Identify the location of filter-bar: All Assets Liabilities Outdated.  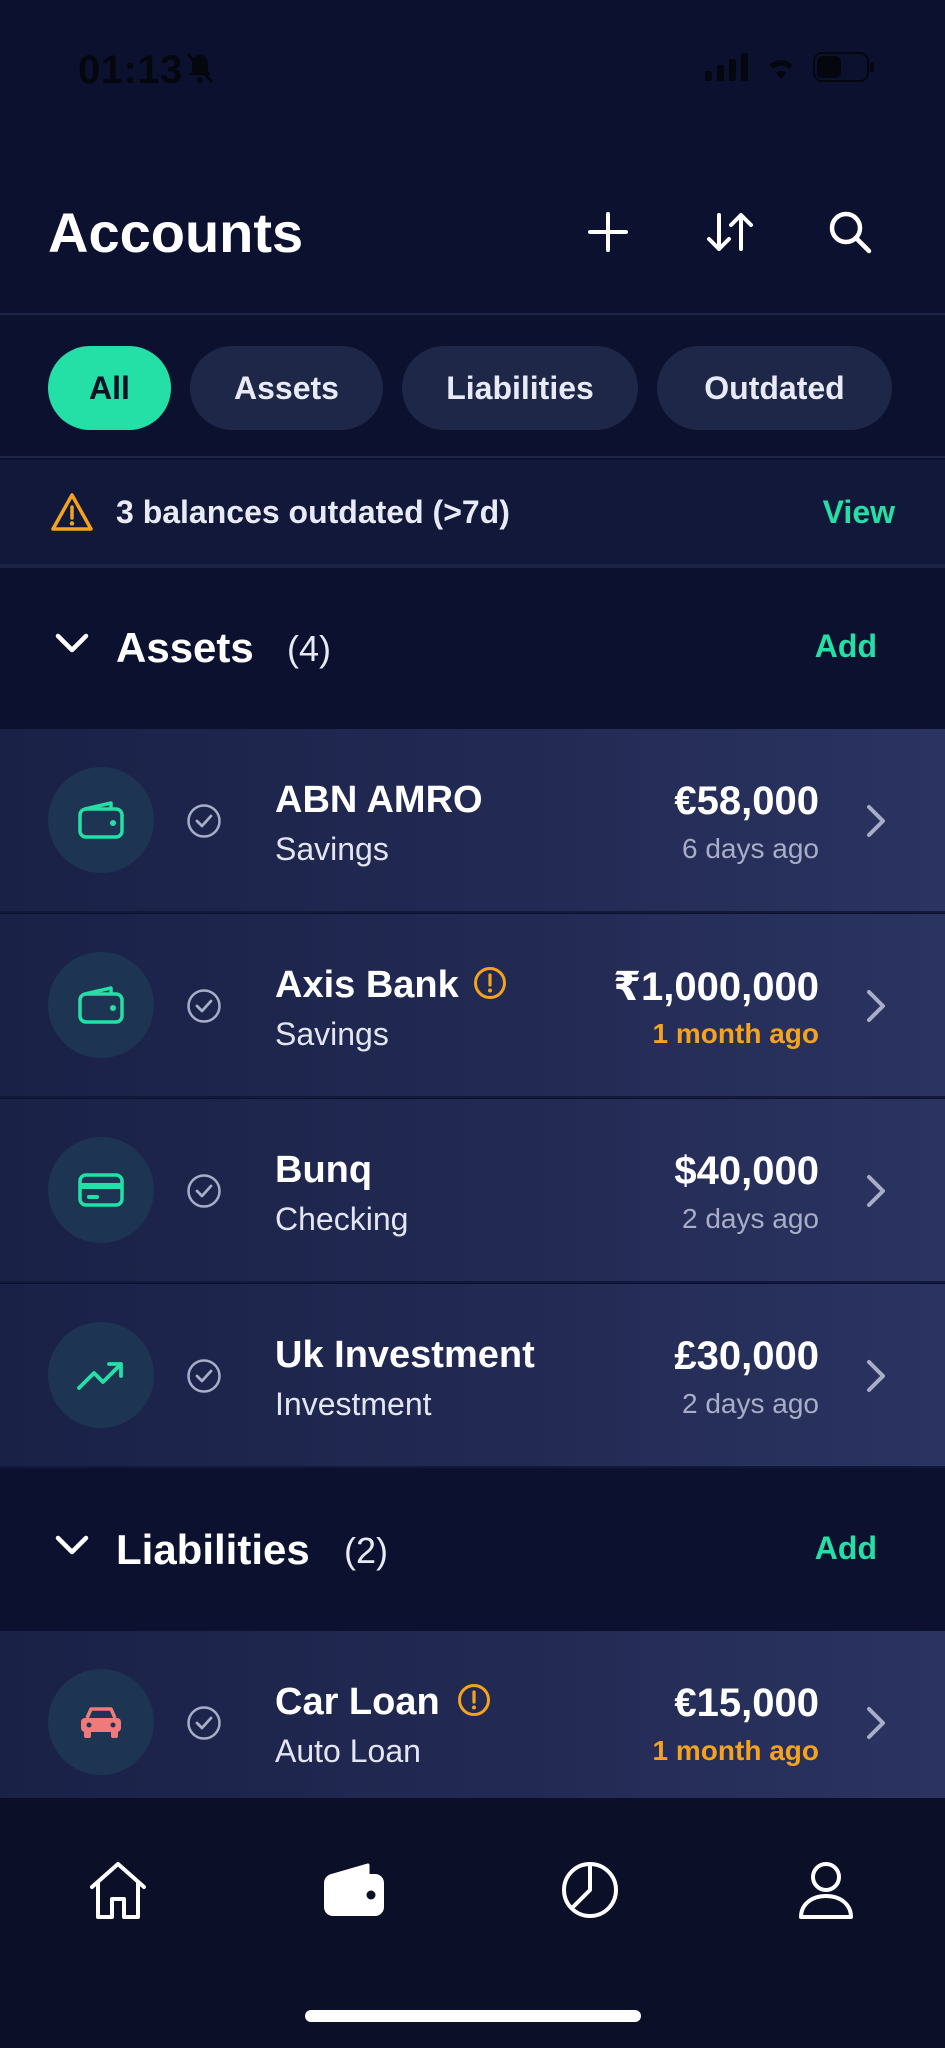
(472, 387).